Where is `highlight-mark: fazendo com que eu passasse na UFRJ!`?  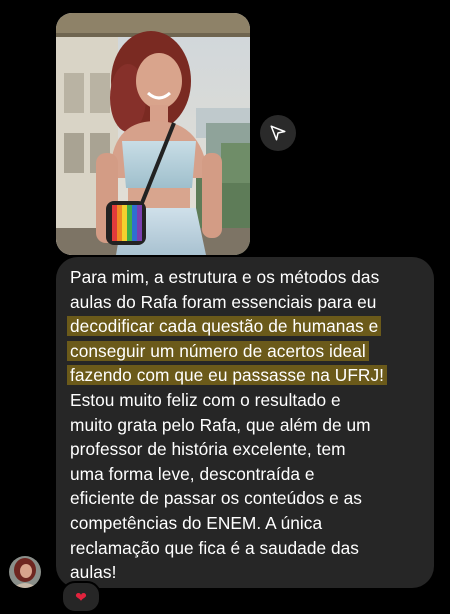
highlight-mark: fazendo com que eu passasse na UFRJ! is located at coordinates (227, 375).